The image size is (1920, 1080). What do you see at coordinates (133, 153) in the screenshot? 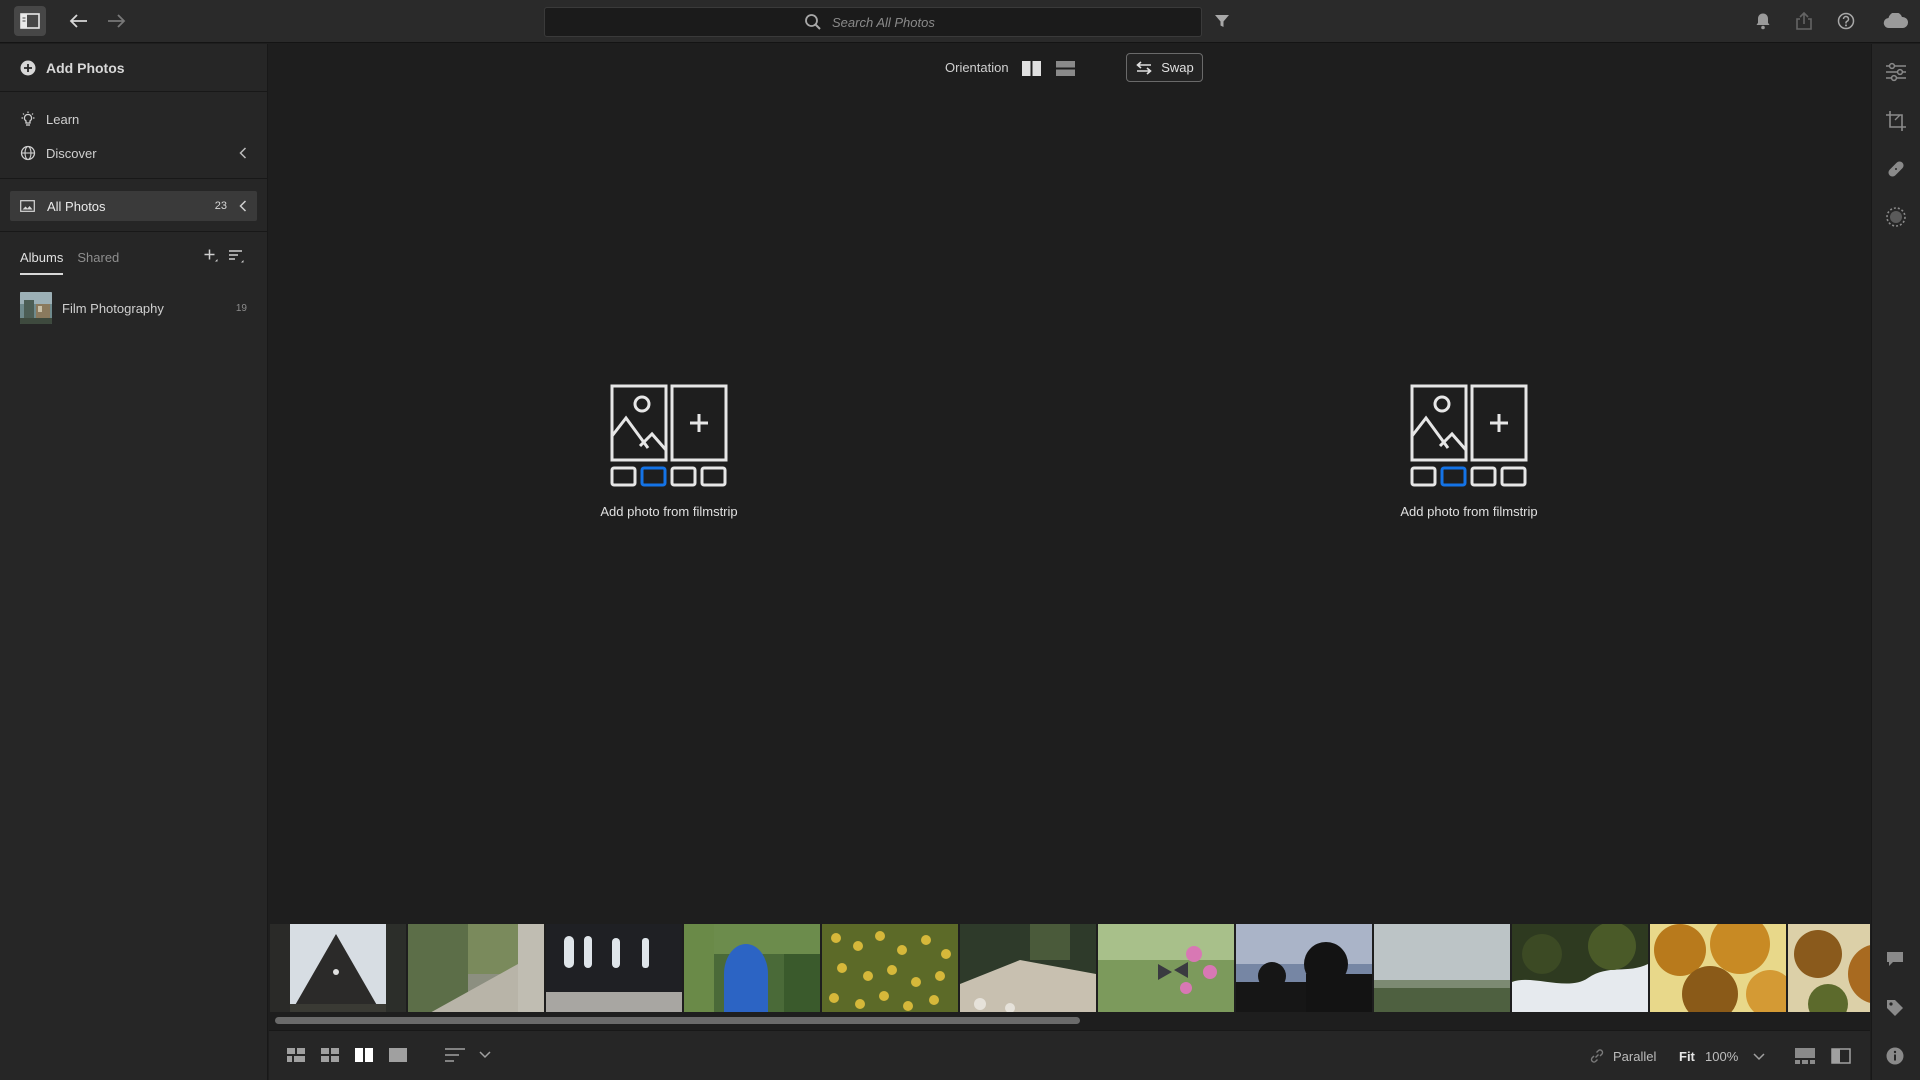
I see `sidebar-item-discover: Discover` at bounding box center [133, 153].